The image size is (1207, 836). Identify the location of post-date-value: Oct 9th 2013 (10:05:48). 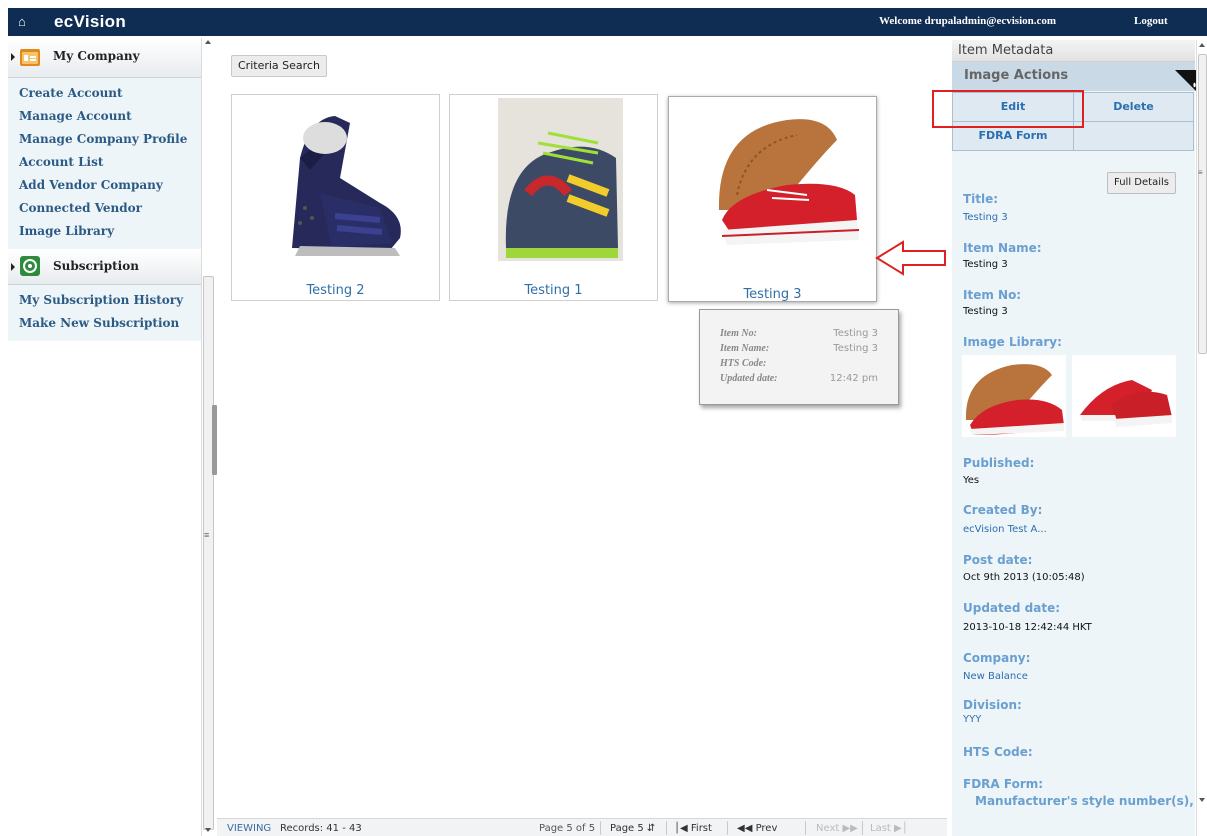
(1024, 577).